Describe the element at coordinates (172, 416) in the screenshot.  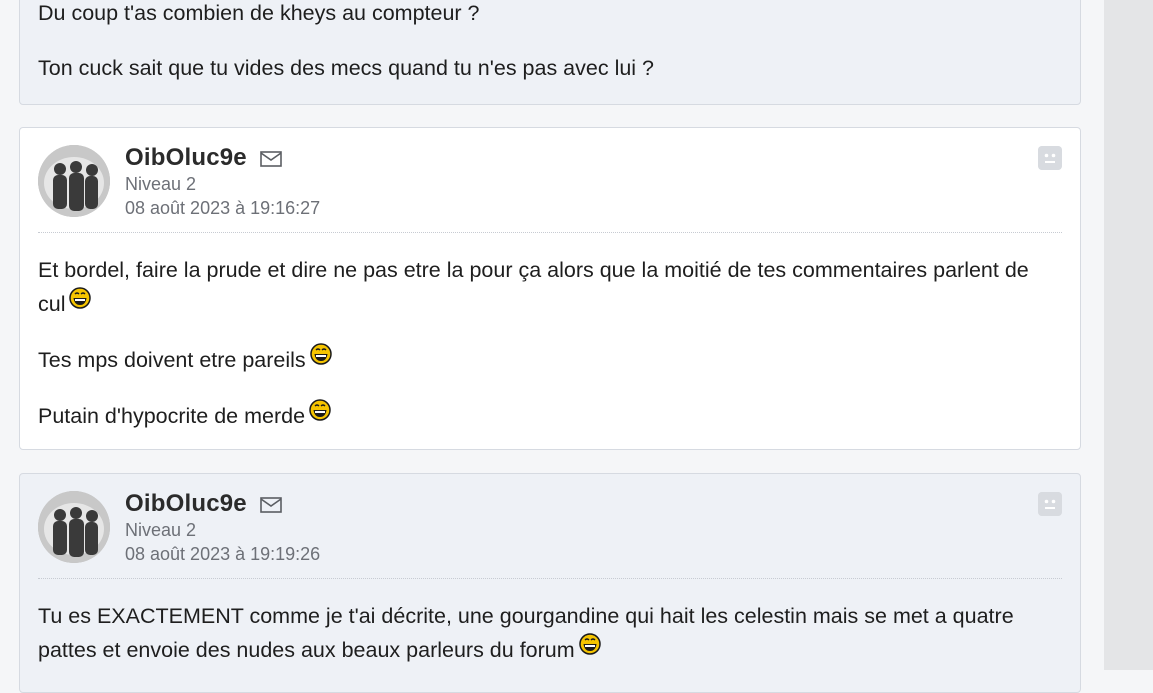
I see `post-paragraph-text: Putain d'hypocrite de merde` at that location.